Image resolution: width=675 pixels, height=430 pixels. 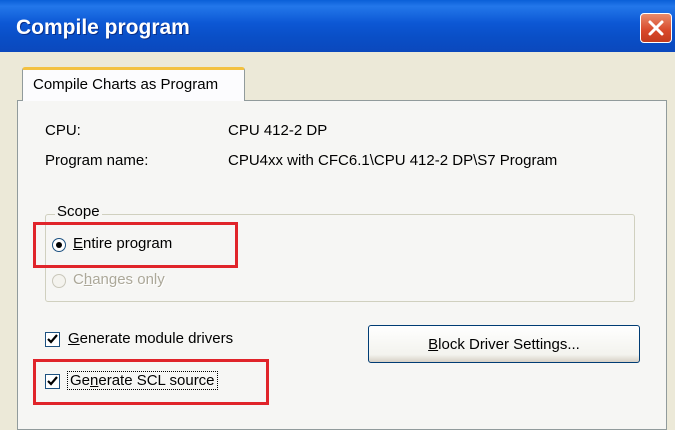 I want to click on generate-module-drivers-checkbox, so click(x=52, y=339).